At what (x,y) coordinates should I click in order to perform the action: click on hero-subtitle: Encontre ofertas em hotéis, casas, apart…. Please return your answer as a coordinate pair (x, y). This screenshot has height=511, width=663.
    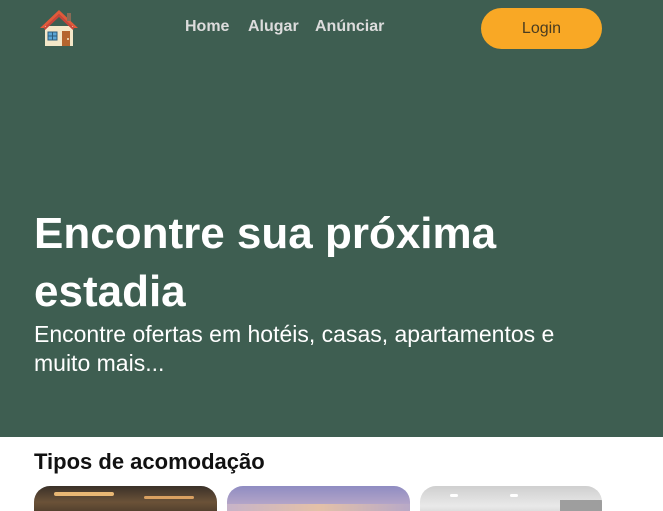
    Looking at the image, I should click on (294, 348).